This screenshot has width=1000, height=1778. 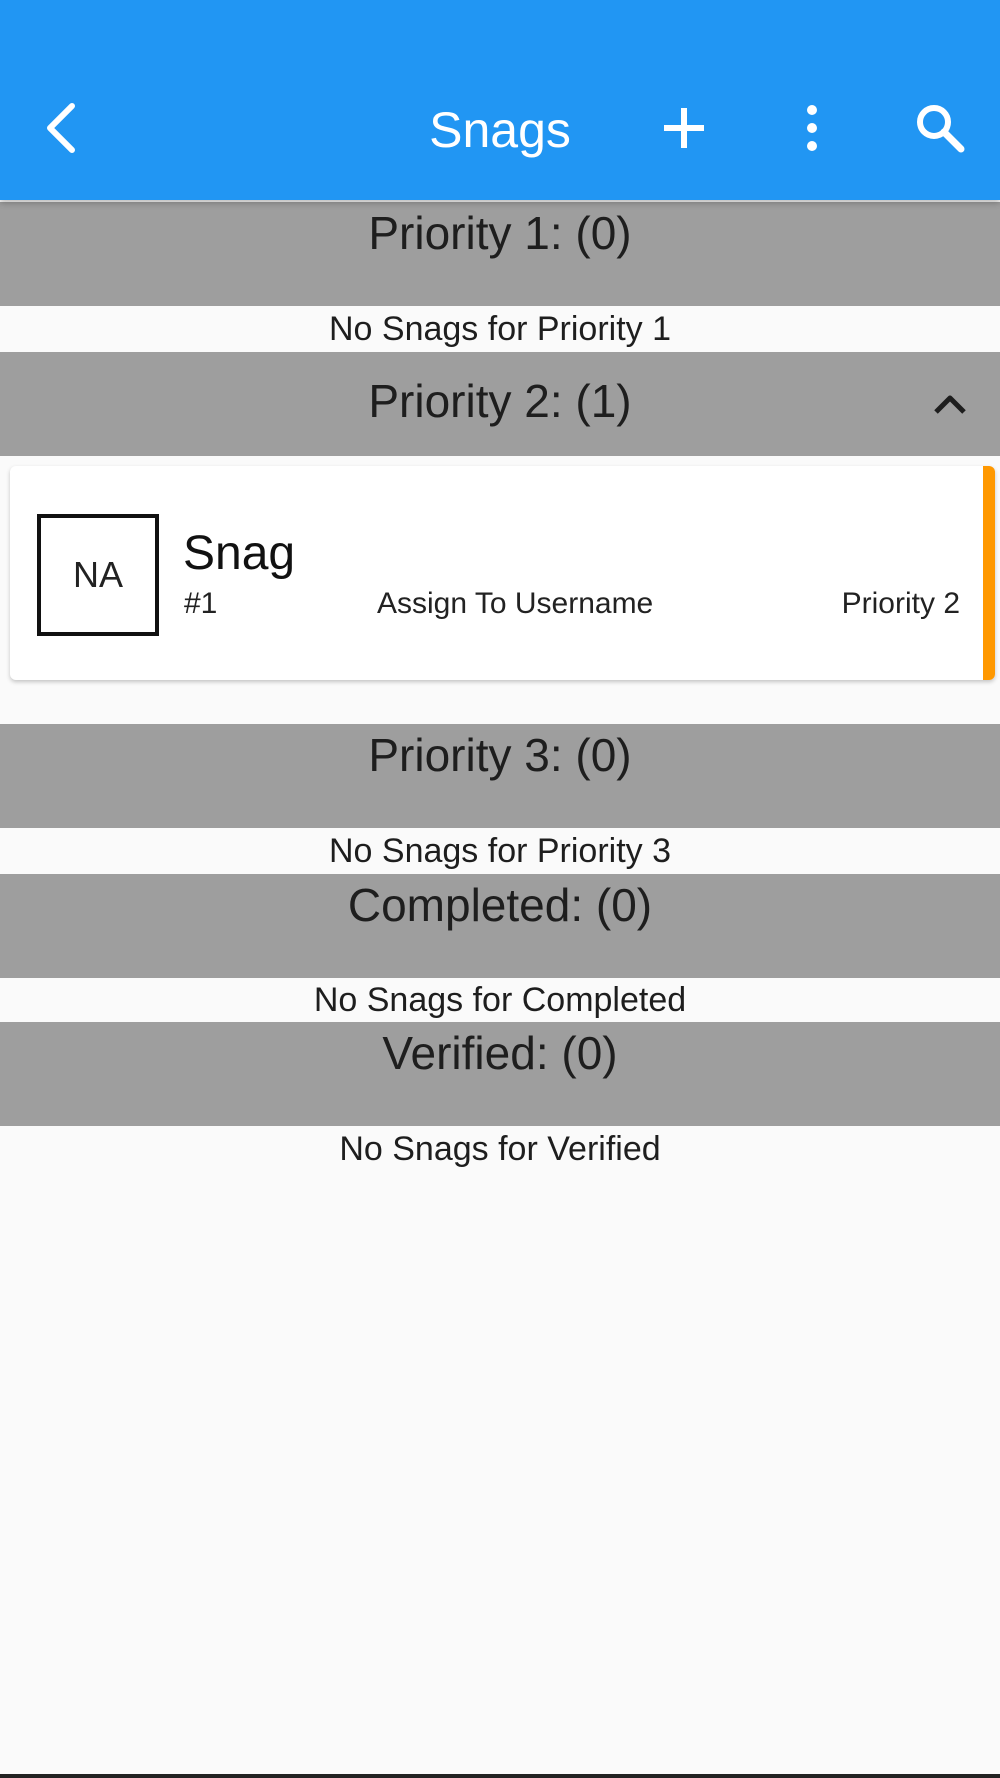 What do you see at coordinates (500, 755) in the screenshot?
I see `section-title: Priority 3: (0)` at bounding box center [500, 755].